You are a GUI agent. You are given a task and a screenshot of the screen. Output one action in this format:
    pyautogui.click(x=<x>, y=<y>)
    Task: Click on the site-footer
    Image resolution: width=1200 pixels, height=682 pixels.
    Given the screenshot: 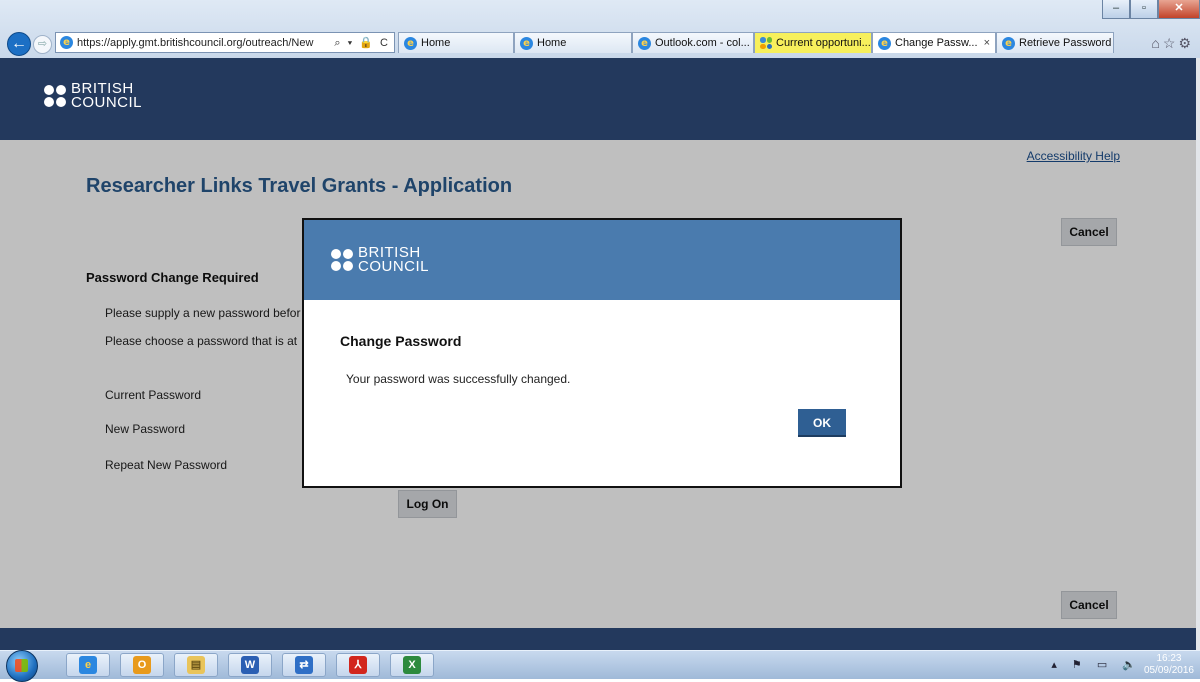 What is the action you would take?
    pyautogui.click(x=598, y=639)
    